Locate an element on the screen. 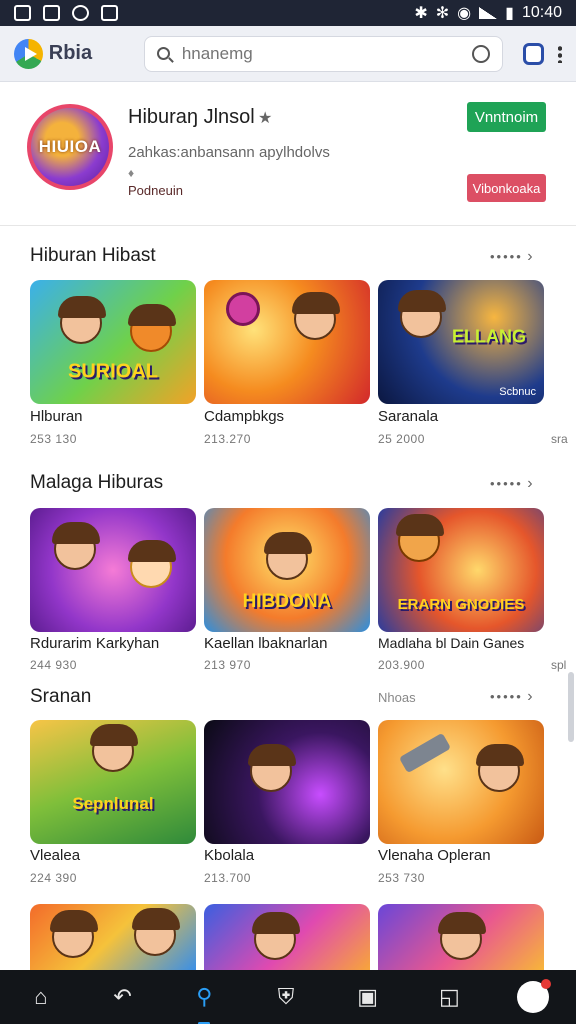 This screenshot has height=1024, width=576. game-tile: ERARN GNODIES is located at coordinates (461, 570).